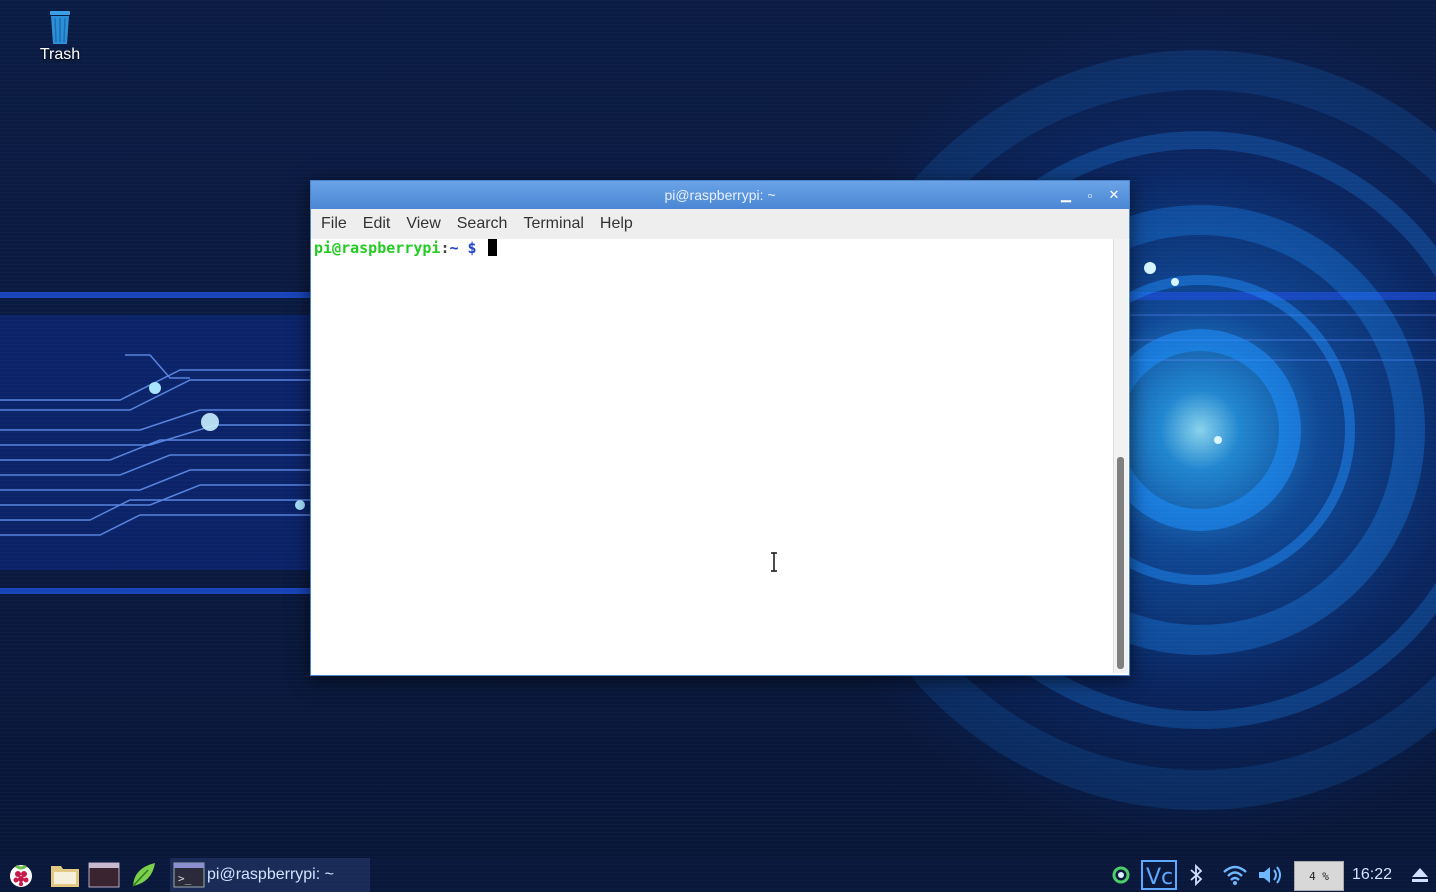 The height and width of the screenshot is (892, 1436). Describe the element at coordinates (423, 224) in the screenshot. I see `menu-view: View` at that location.